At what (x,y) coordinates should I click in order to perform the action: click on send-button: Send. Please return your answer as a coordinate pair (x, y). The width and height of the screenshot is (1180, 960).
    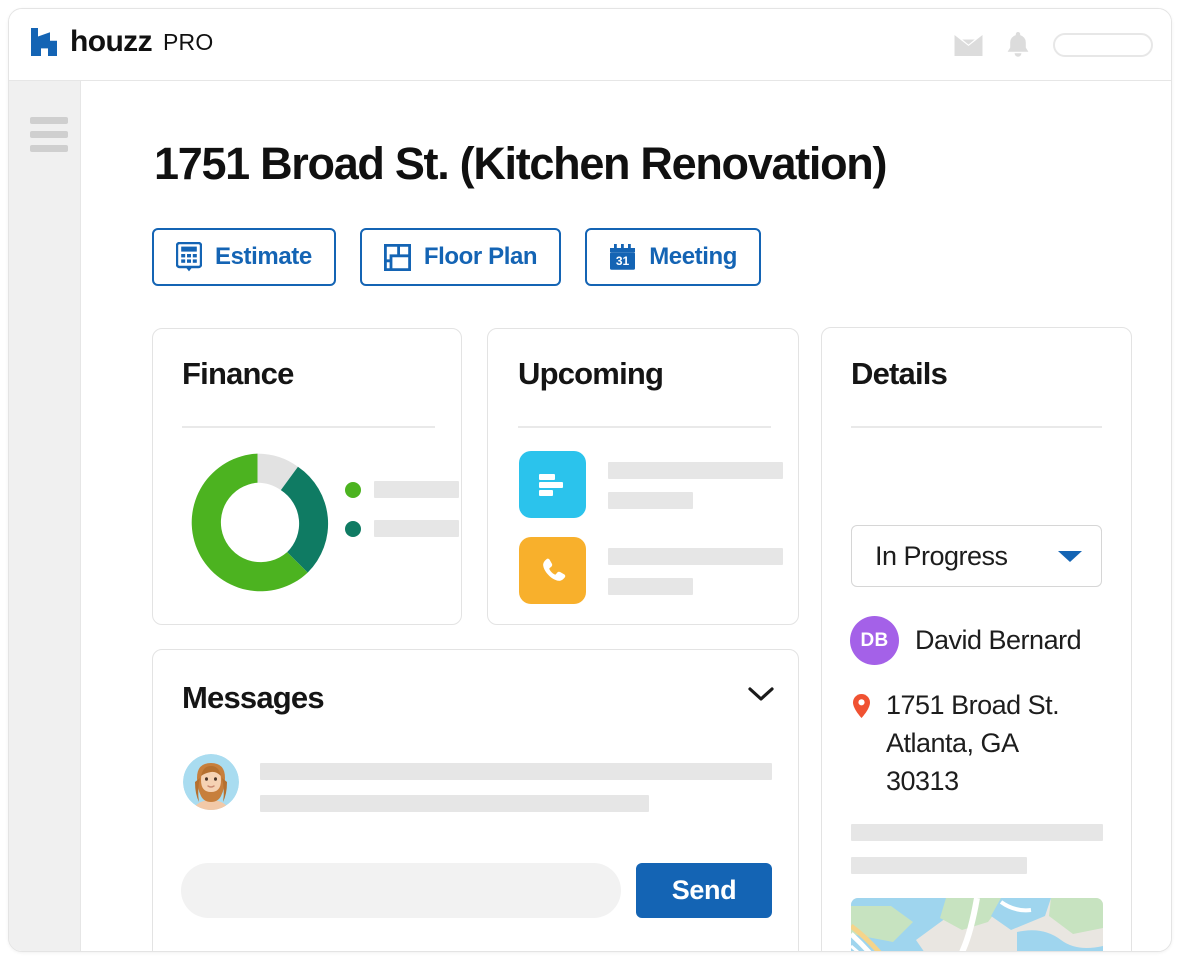
    Looking at the image, I should click on (704, 890).